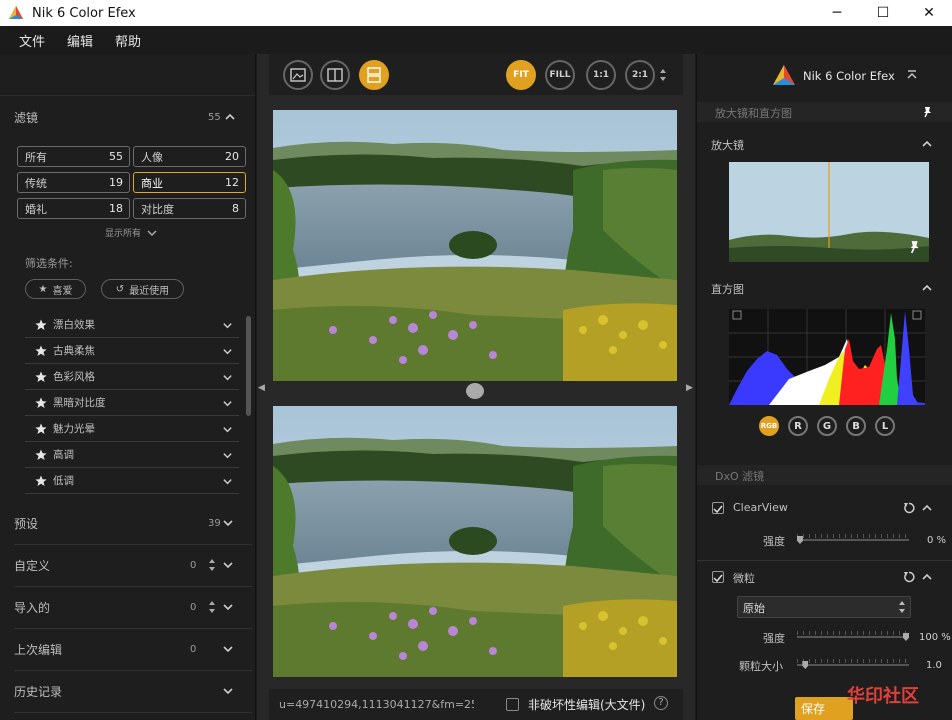  Describe the element at coordinates (55, 289) in the screenshot. I see `favorites-filter-button: ★ 喜爱` at that location.